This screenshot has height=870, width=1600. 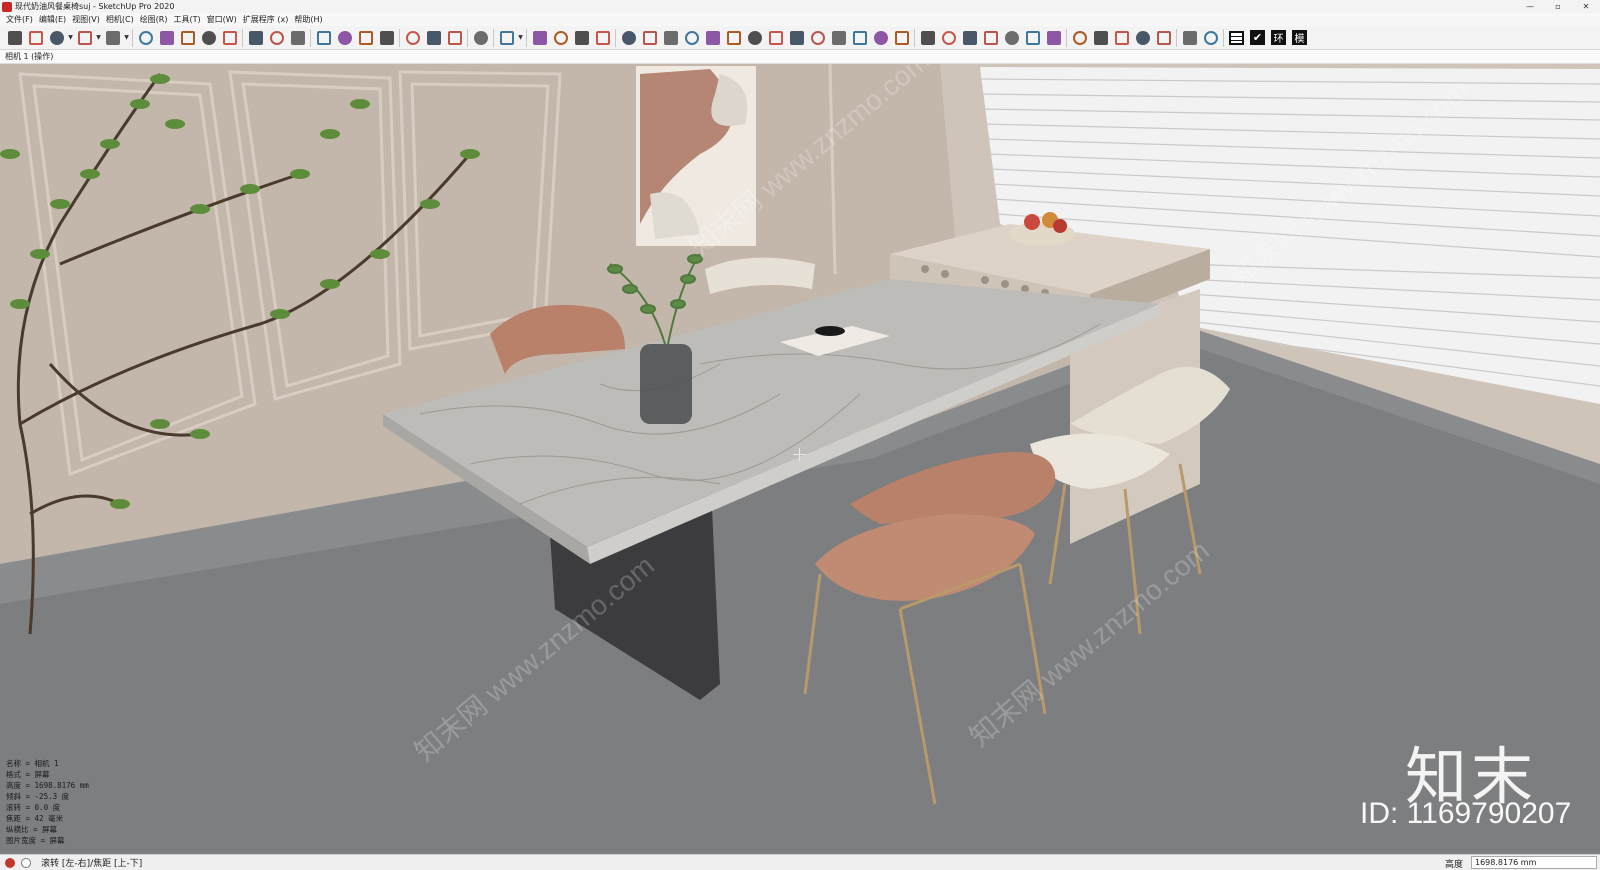 I want to click on grid-button, so click(x=560, y=37).